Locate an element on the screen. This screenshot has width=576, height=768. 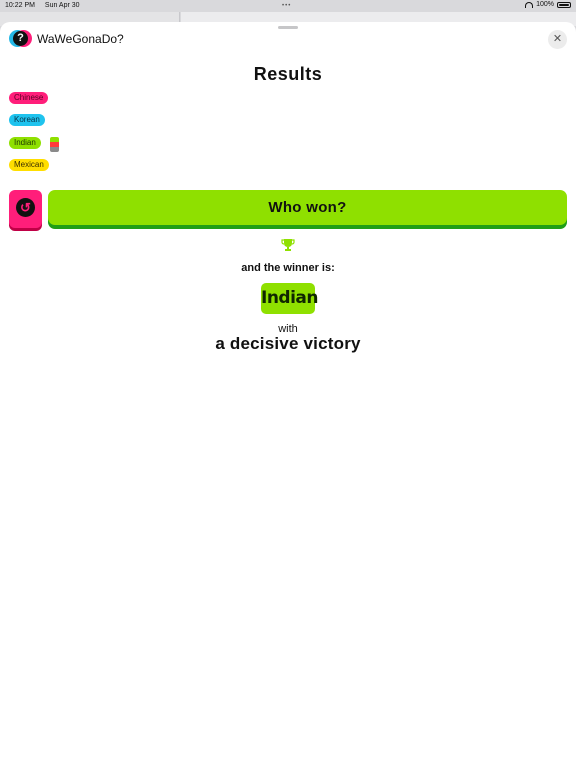
vote-stack-indian is located at coordinates (54, 144).